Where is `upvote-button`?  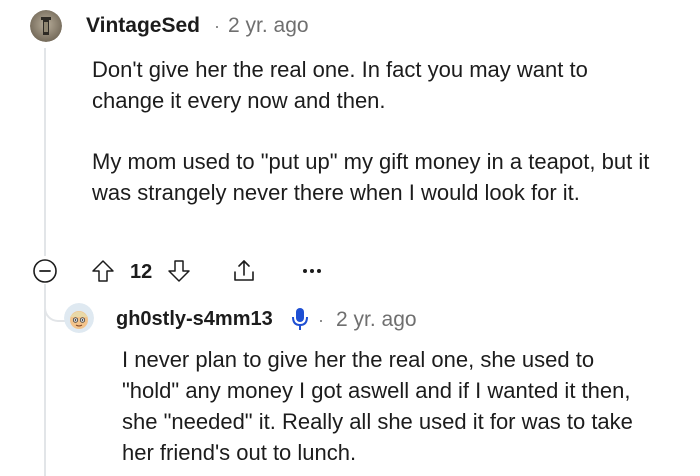 upvote-button is located at coordinates (103, 271).